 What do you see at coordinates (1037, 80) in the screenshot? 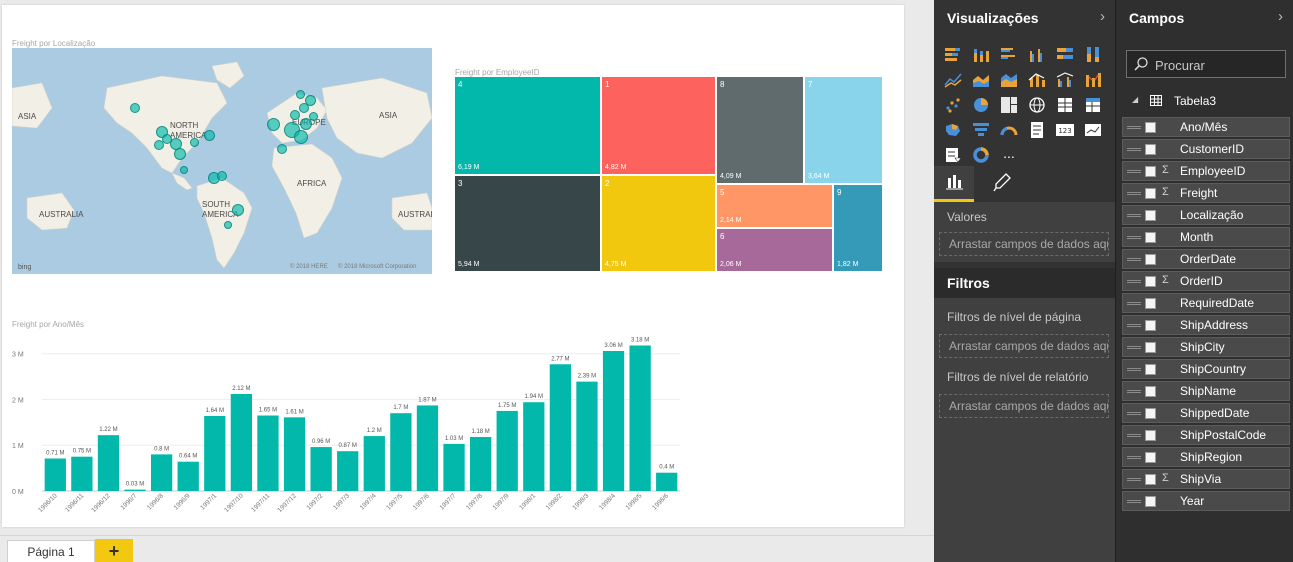
I see `line-and-stacked-column-icon` at bounding box center [1037, 80].